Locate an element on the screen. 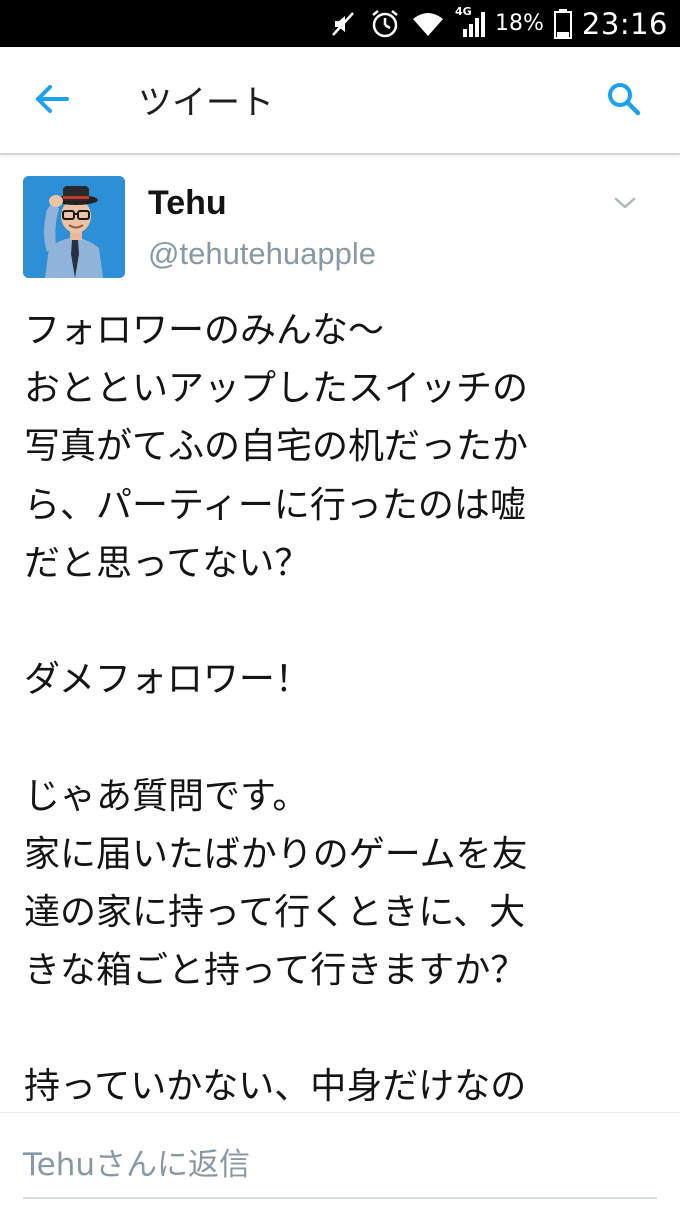 This screenshot has height=1210, width=680. avatar is located at coordinates (74, 227).